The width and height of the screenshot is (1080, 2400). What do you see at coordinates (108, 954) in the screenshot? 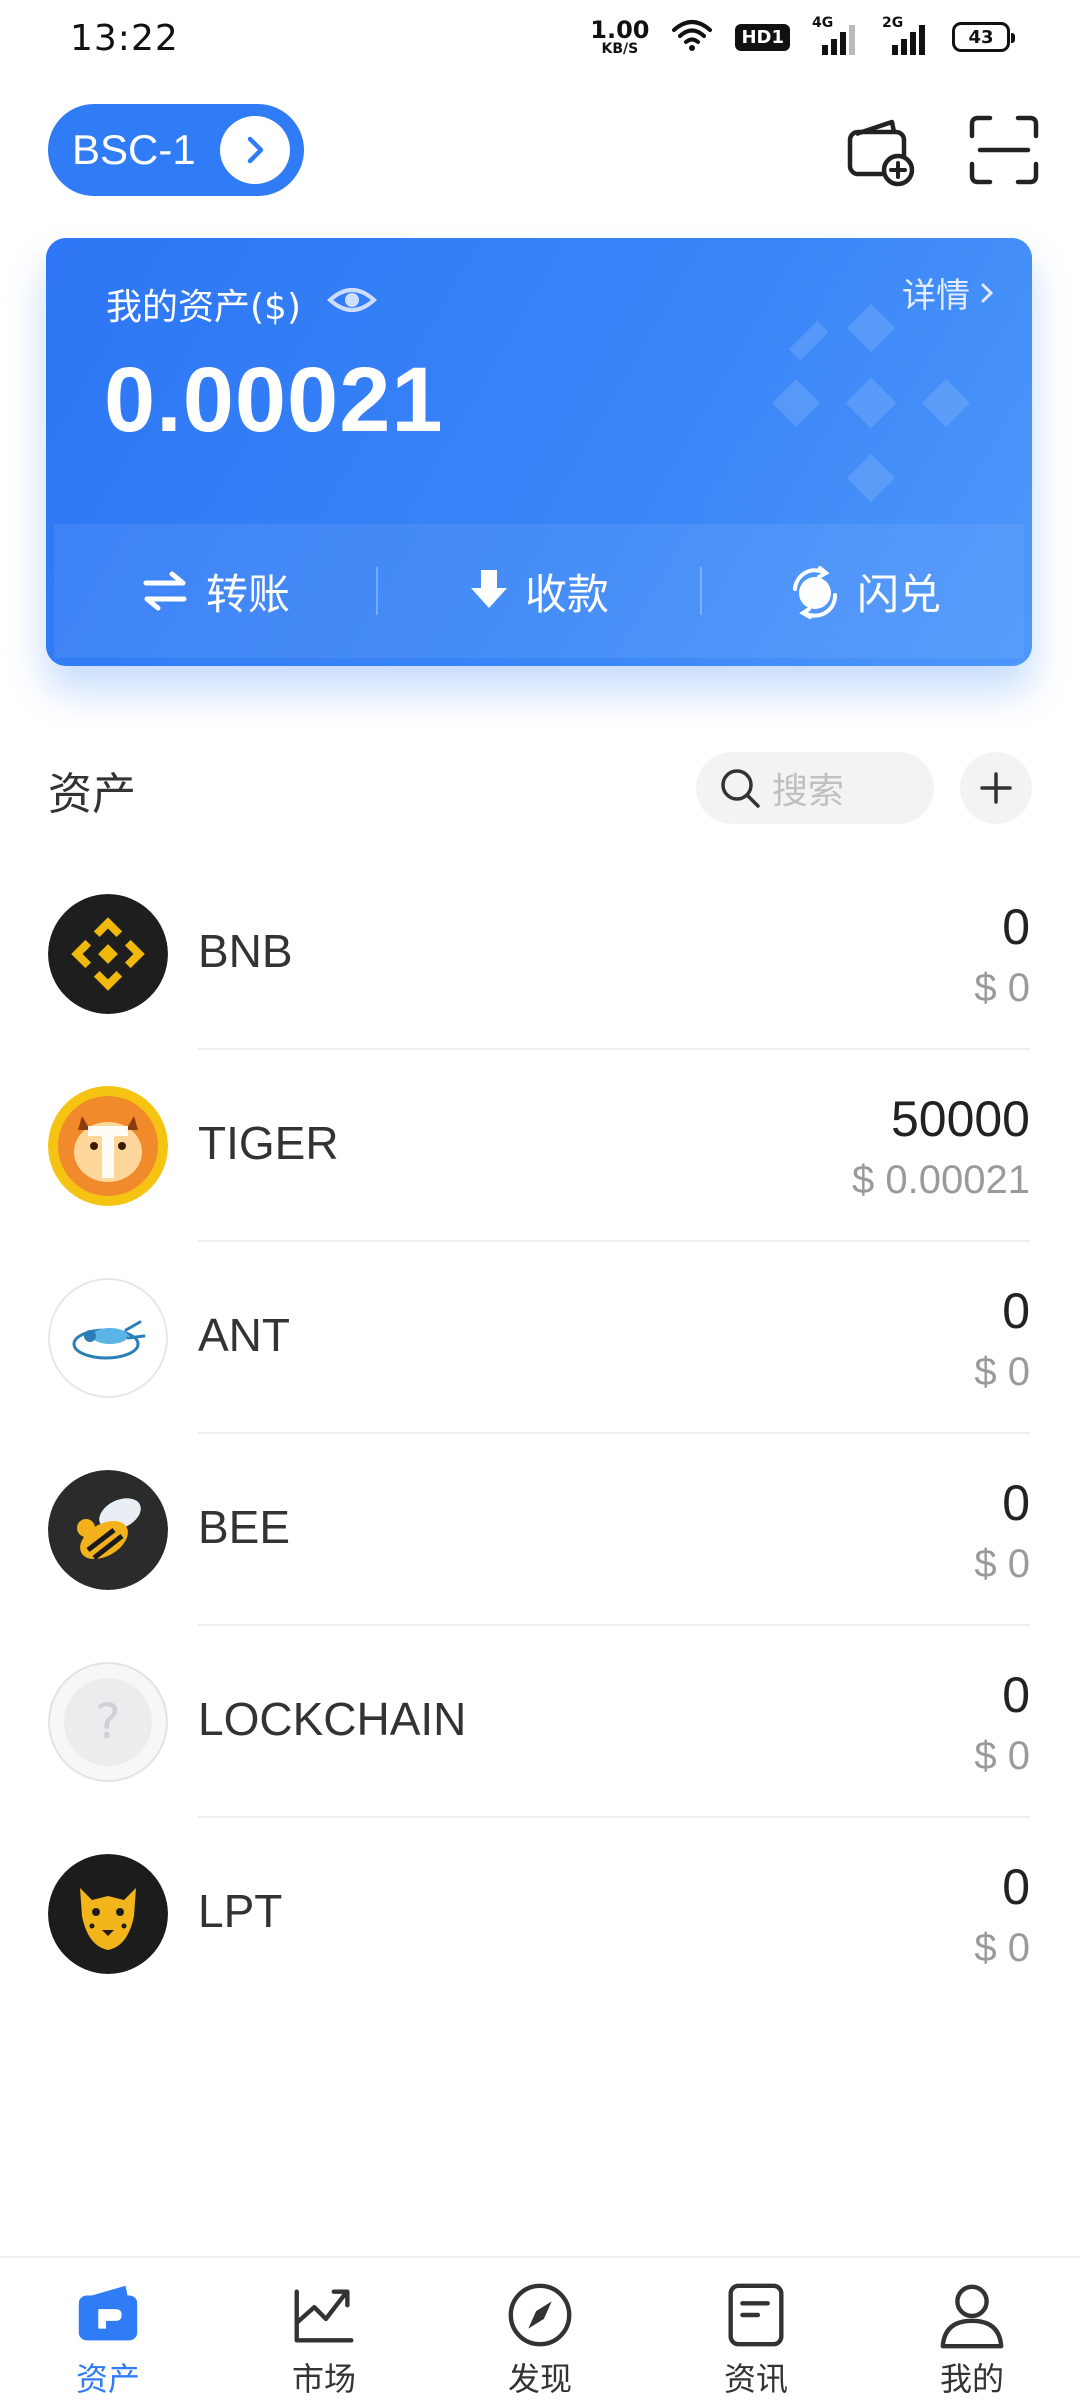
I see `bnb-coin-icon` at bounding box center [108, 954].